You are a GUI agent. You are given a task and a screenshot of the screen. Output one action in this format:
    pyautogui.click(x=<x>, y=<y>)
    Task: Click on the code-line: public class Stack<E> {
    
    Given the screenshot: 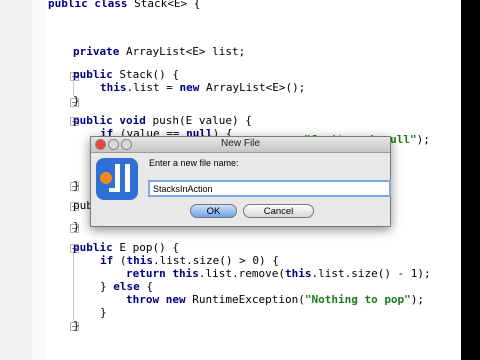 What is the action you would take?
    pyautogui.click(x=124, y=6)
    